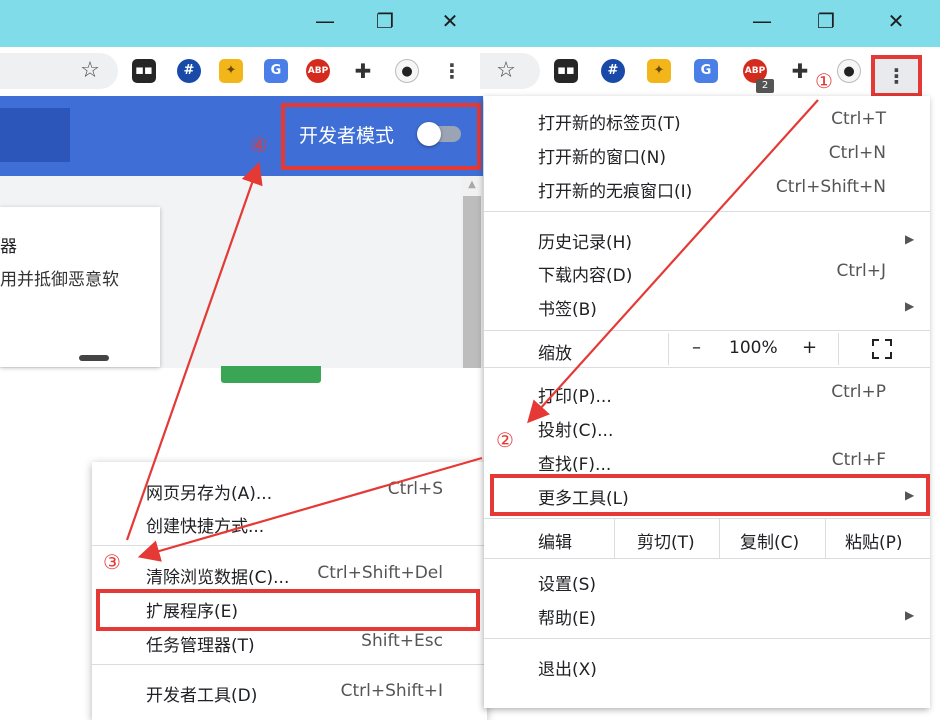 This screenshot has width=940, height=720. Describe the element at coordinates (200, 643) in the screenshot. I see `menu-item-task-manager: 任务管理器(T)` at that location.